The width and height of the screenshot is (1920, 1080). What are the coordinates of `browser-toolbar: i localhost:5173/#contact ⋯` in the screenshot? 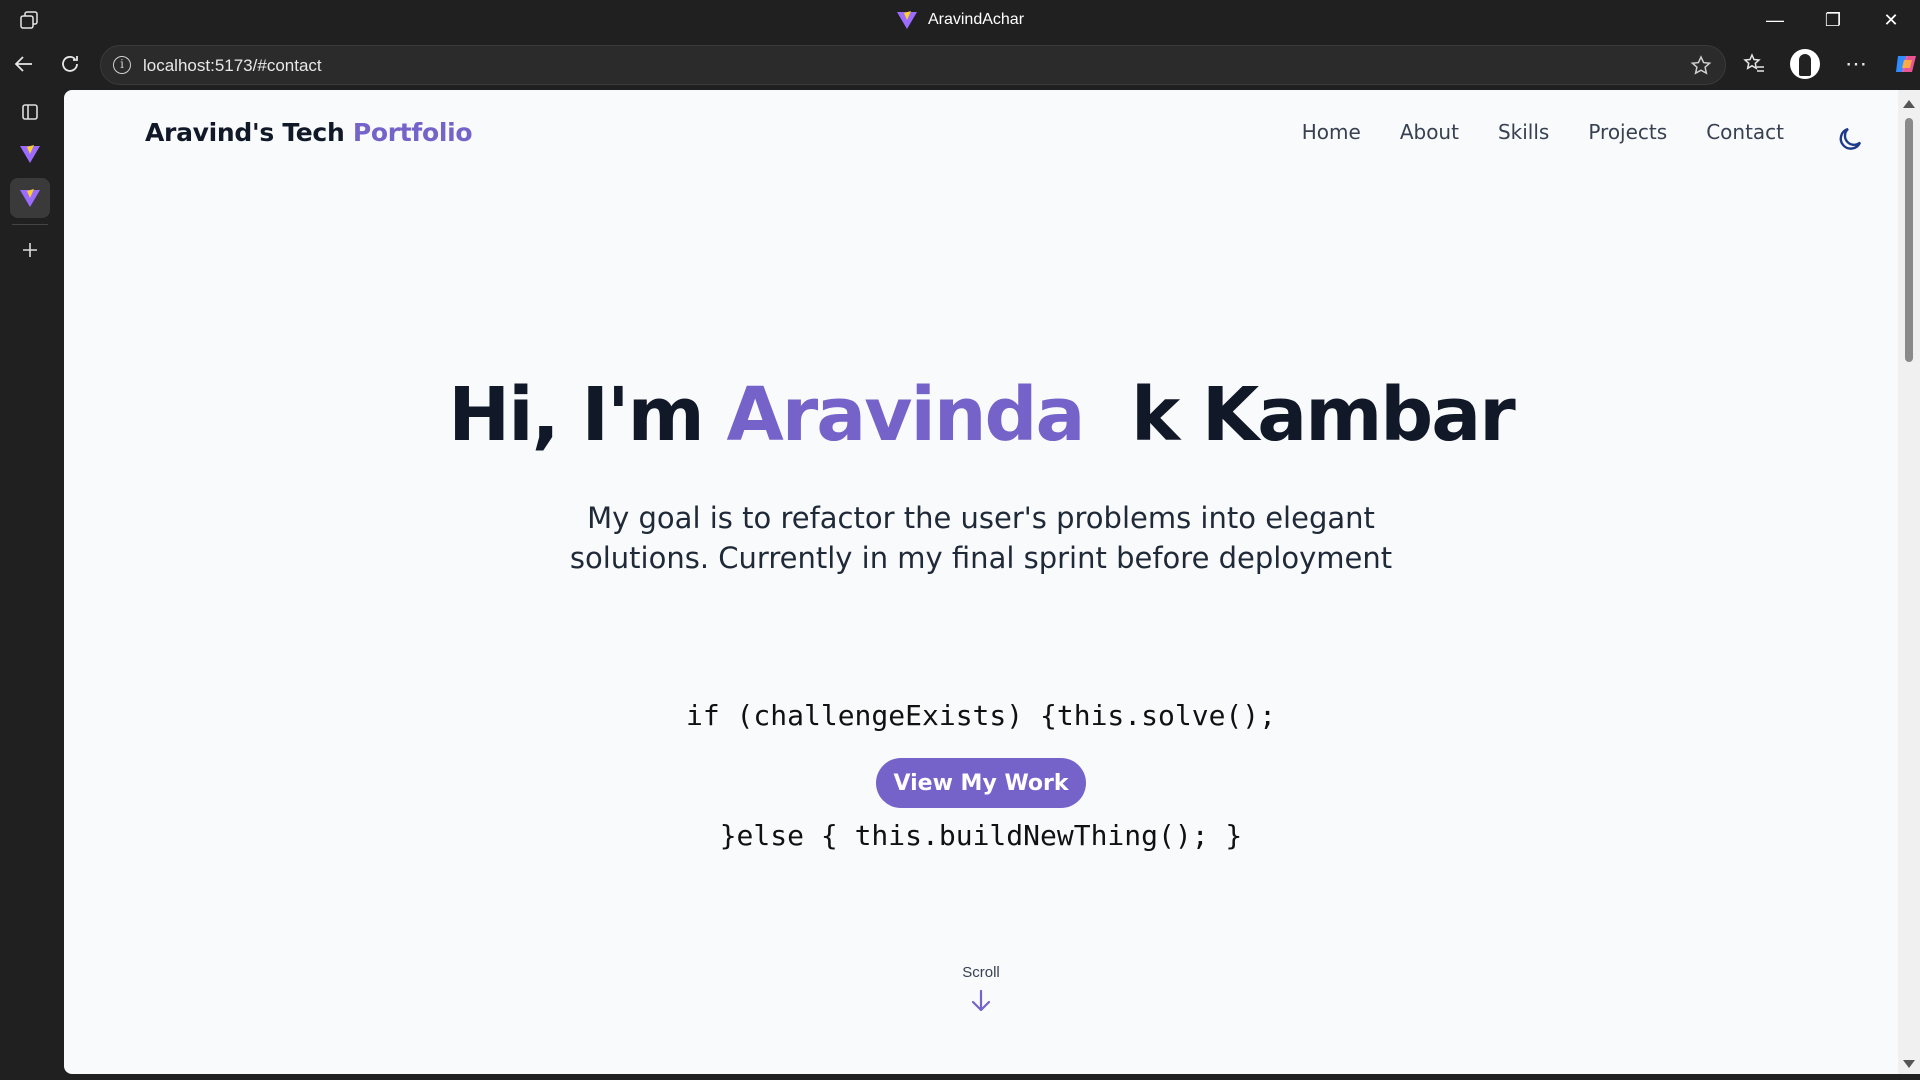 It's located at (960, 64).